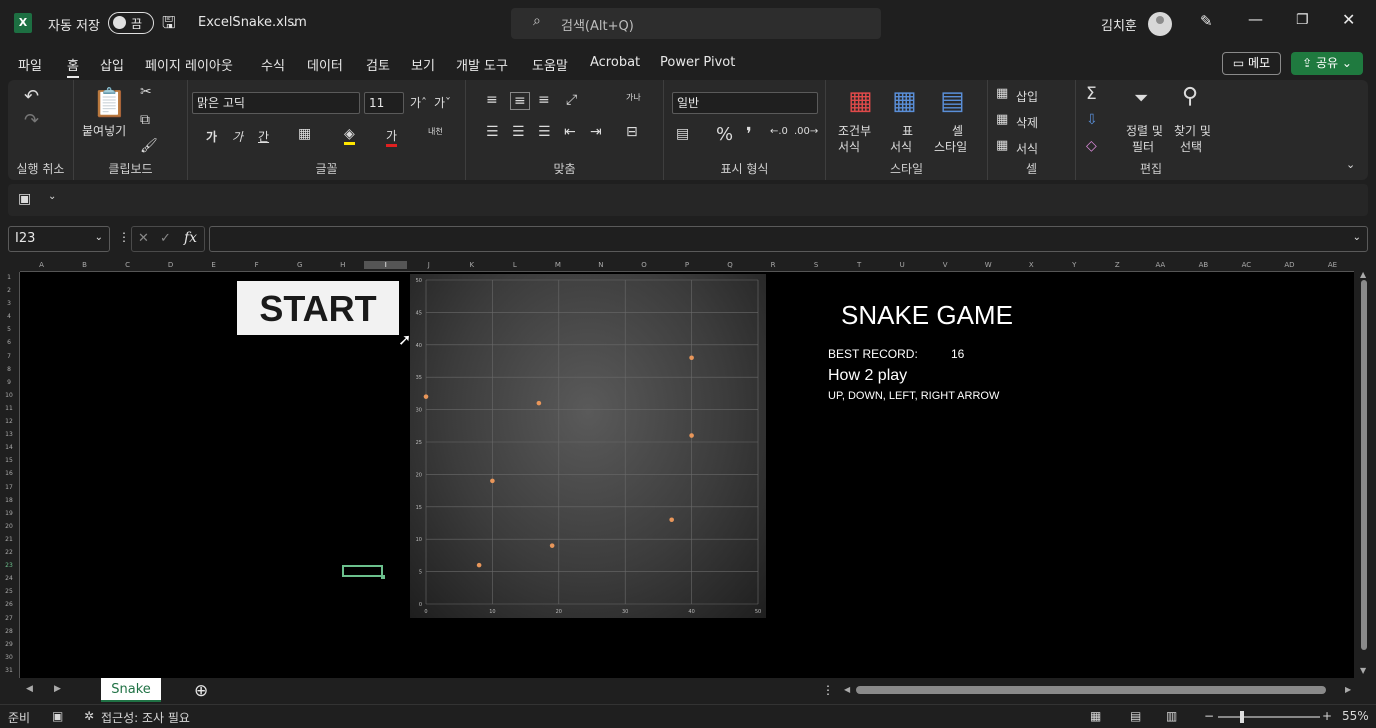 This screenshot has height=728, width=1376. Describe the element at coordinates (686, 265) in the screenshot. I see `column-header: P` at that location.